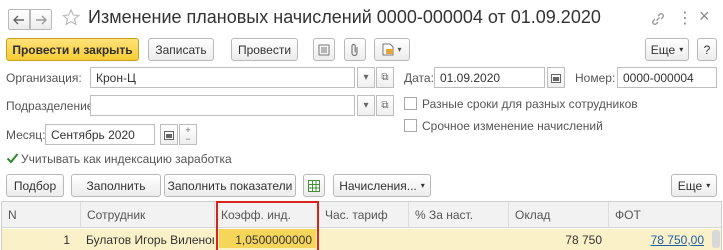 The height and width of the screenshot is (250, 723). Describe the element at coordinates (458, 239) in the screenshot. I see `row-percent` at that location.